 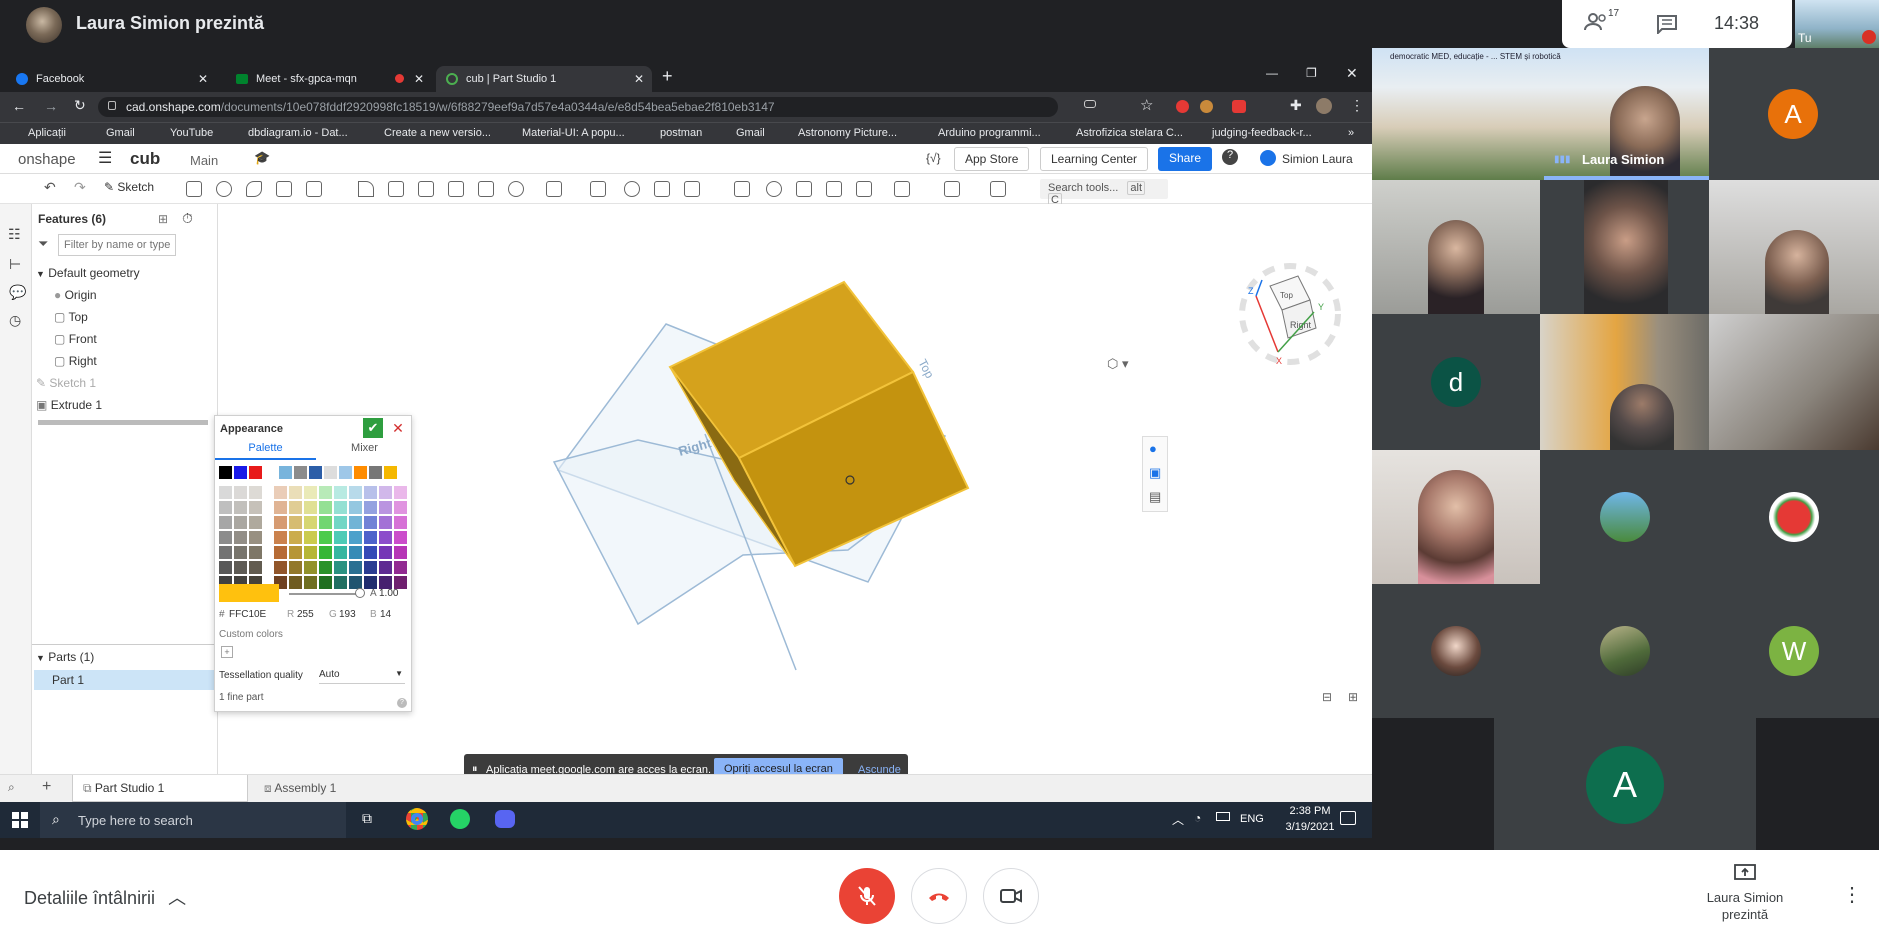 I want to click on view-cube: Top Right X Y Z, so click(x=1290, y=314).